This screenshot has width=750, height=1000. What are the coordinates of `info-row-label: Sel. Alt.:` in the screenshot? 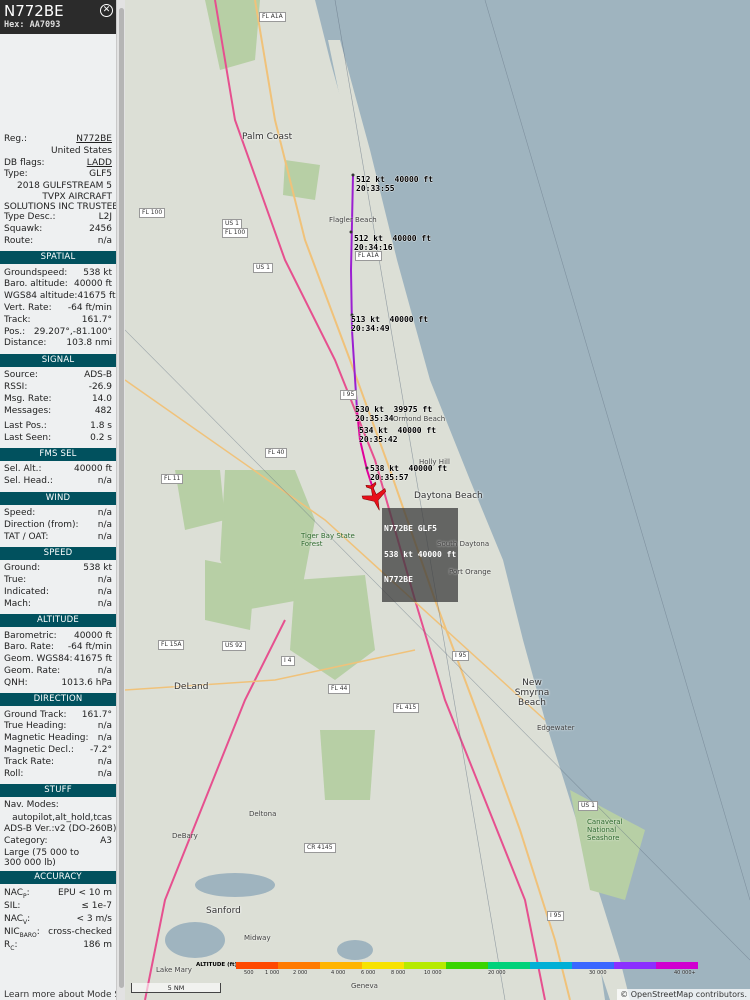 It's located at (23, 469).